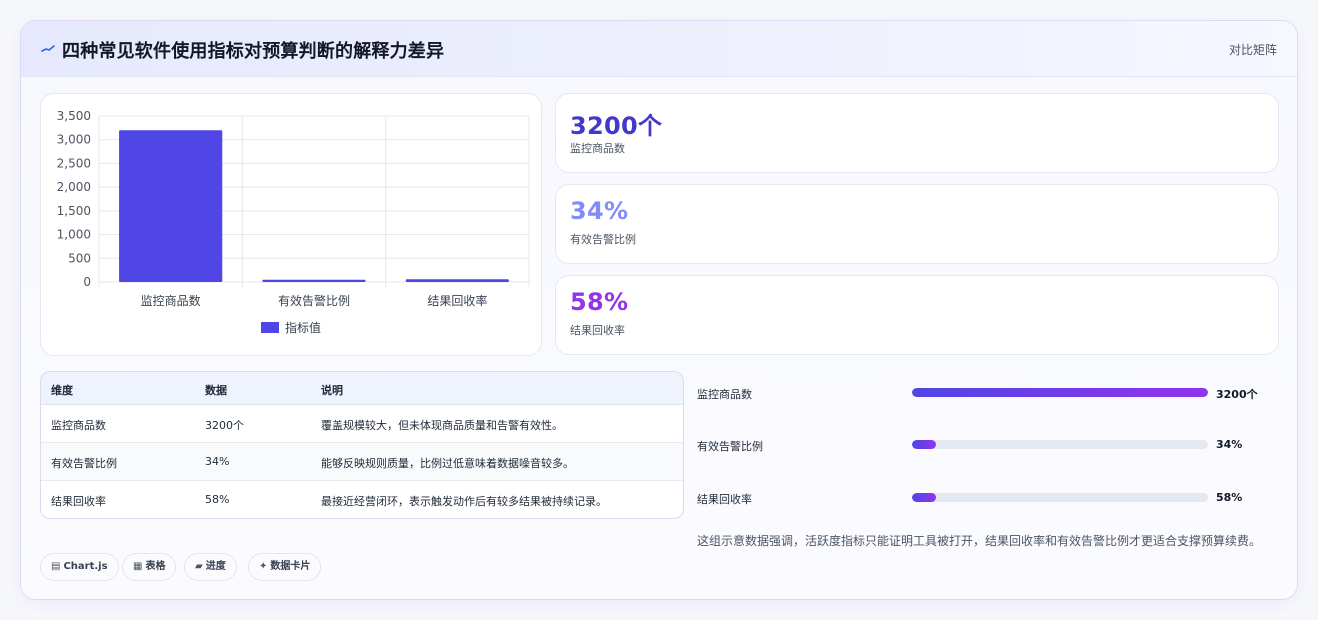 The height and width of the screenshot is (620, 1318). I want to click on kpi-value: 34%, so click(599, 211).